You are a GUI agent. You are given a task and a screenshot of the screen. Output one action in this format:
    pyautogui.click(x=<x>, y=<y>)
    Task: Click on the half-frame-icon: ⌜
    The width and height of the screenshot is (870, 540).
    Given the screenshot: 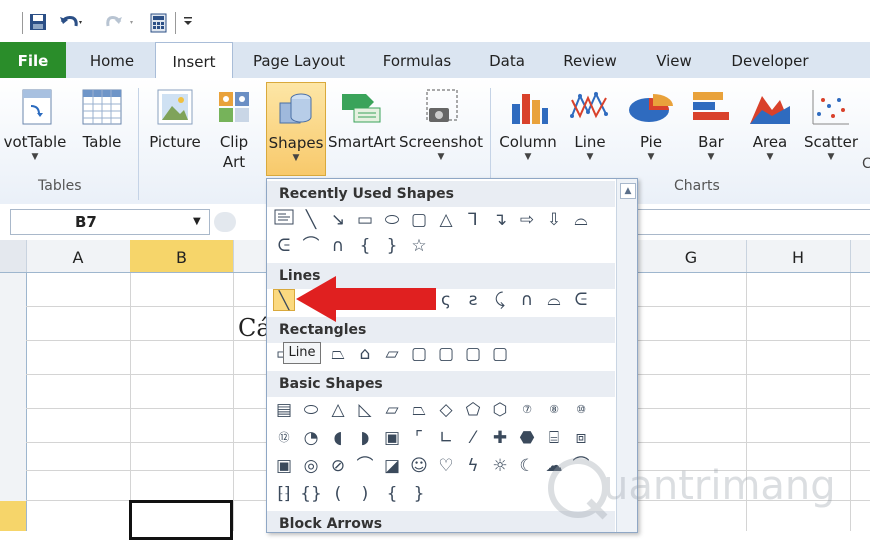 What is the action you would take?
    pyautogui.click(x=419, y=438)
    